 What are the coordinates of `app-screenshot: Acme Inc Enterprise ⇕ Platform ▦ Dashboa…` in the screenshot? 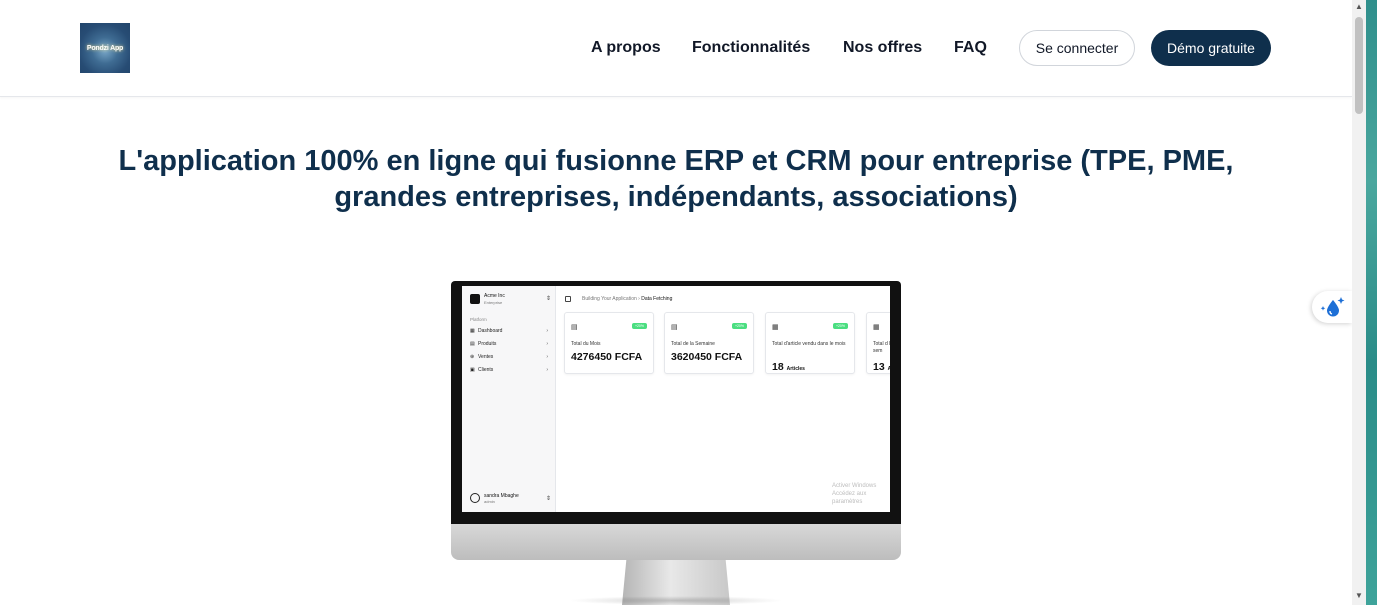 It's located at (676, 399).